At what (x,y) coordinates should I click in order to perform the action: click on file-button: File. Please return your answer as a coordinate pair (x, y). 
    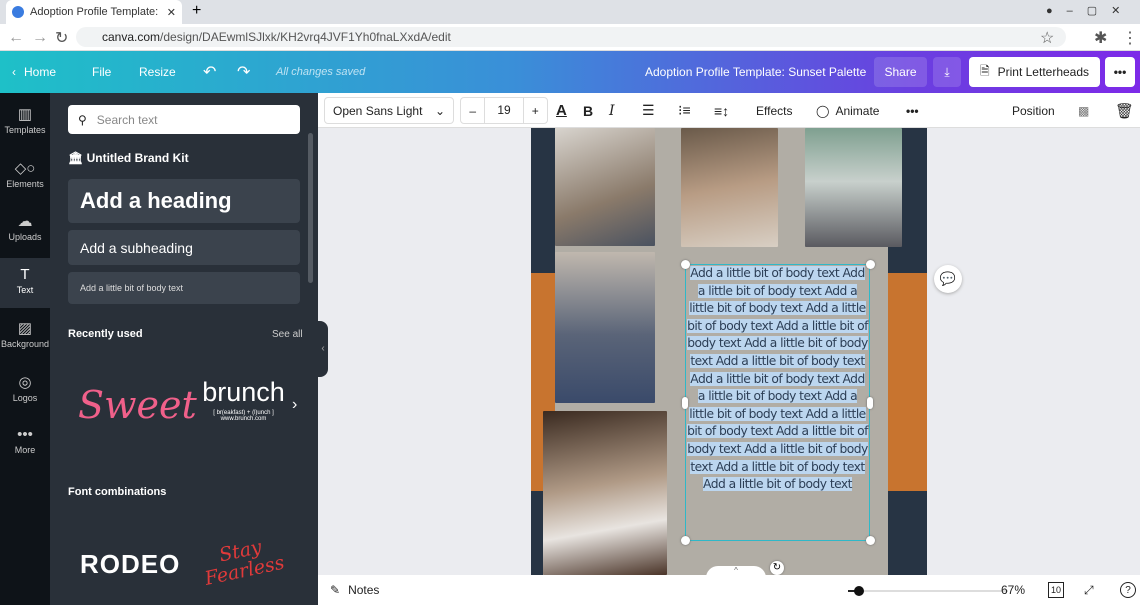
    Looking at the image, I should click on (101, 72).